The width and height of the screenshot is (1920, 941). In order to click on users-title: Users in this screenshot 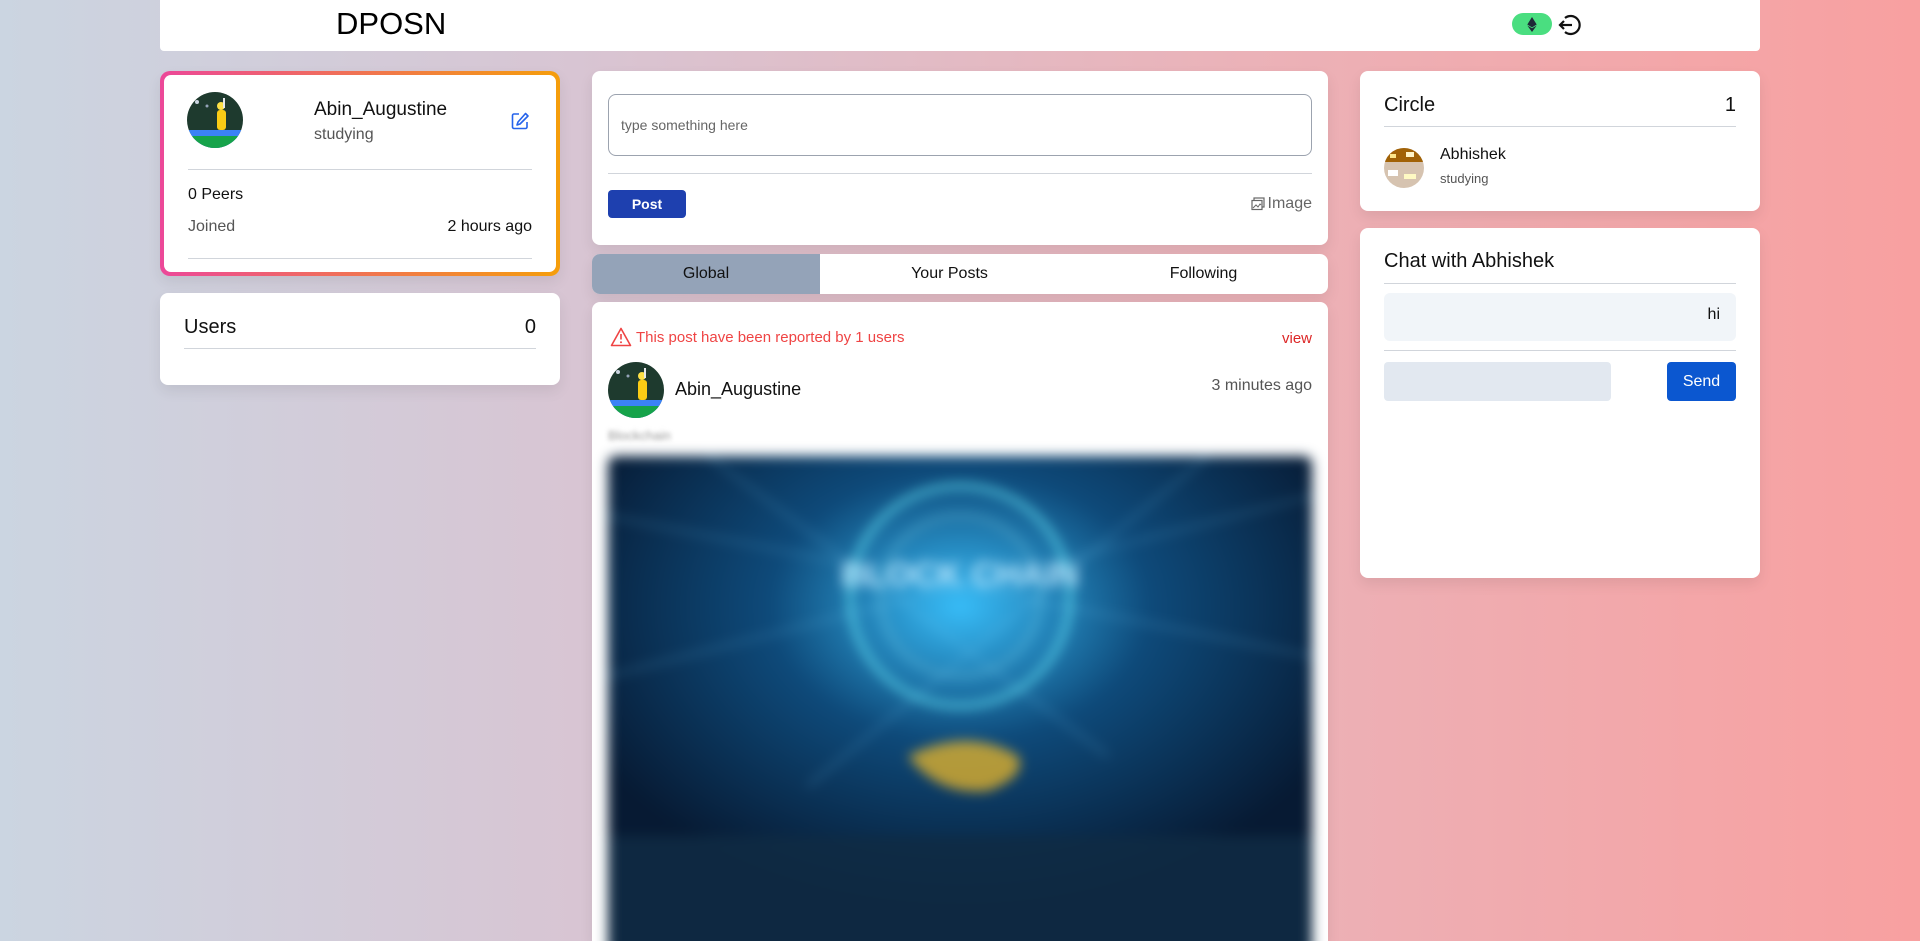, I will do `click(210, 327)`.